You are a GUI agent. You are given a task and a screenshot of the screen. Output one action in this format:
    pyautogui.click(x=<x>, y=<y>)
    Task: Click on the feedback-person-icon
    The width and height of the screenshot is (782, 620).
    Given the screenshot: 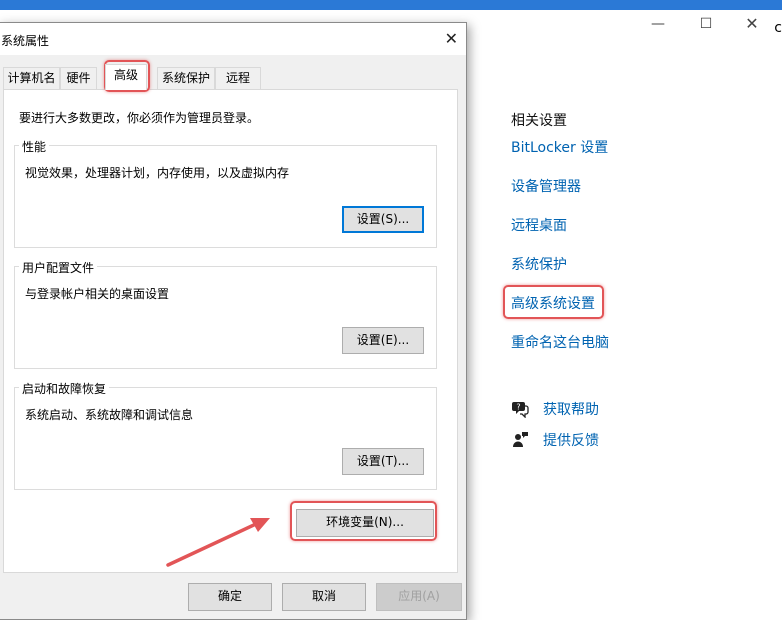 What is the action you would take?
    pyautogui.click(x=520, y=440)
    